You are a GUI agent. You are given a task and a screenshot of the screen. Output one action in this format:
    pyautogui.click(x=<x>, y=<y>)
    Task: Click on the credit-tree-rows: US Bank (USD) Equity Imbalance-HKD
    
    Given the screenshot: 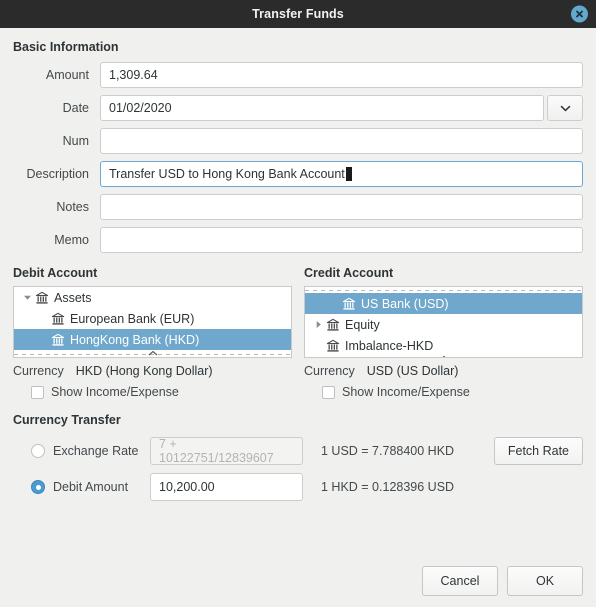 What is the action you would take?
    pyautogui.click(x=443, y=324)
    